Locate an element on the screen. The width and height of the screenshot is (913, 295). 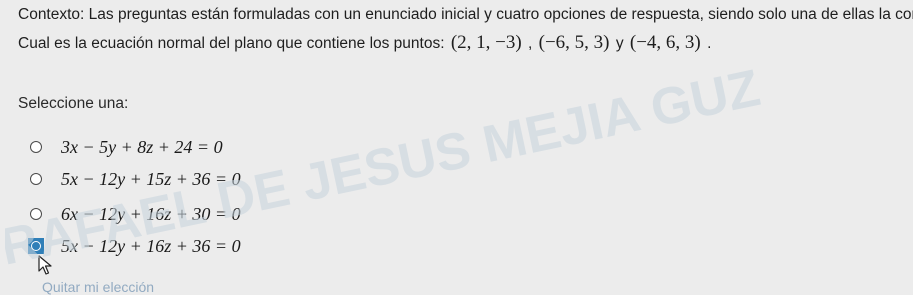
point-3: (−4, 6, 3) is located at coordinates (665, 42).